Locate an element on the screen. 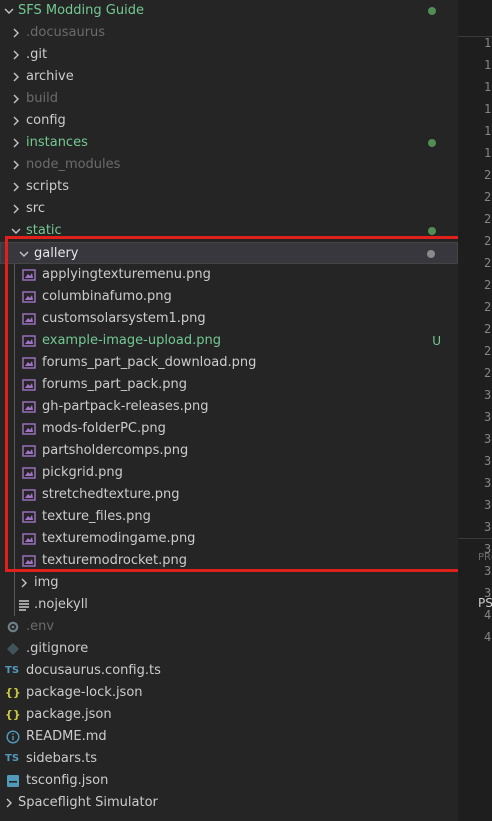 Image resolution: width=492 pixels, height=821 pixels. gallery-file-row: forums_part_pack.png is located at coordinates (229, 385).